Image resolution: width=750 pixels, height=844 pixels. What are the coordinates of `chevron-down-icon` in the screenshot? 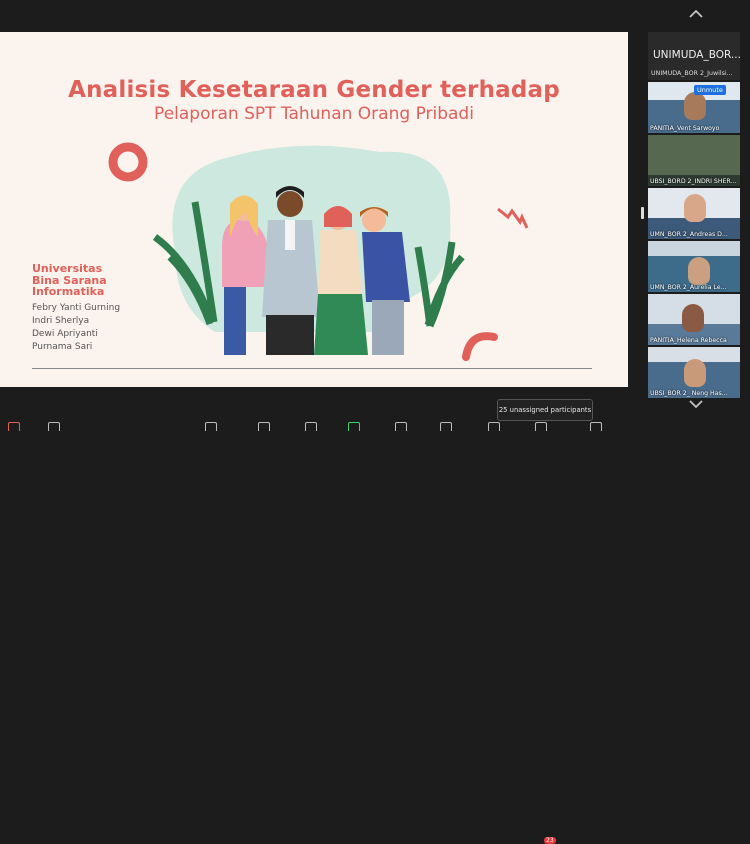 It's located at (696, 405).